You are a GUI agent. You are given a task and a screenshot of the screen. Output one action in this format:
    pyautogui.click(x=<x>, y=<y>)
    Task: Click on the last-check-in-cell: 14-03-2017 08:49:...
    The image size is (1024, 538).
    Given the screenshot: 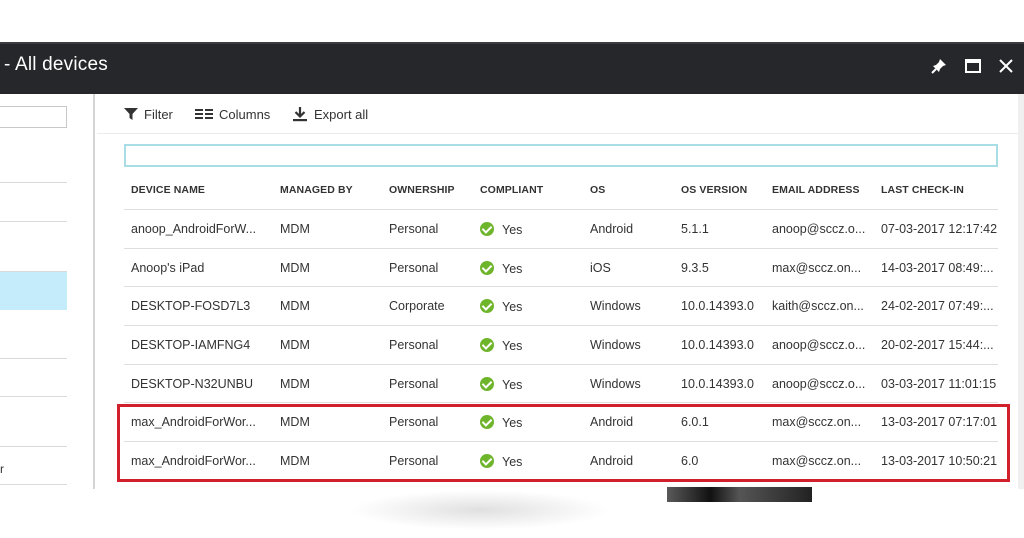 What is the action you would take?
    pyautogui.click(x=937, y=267)
    